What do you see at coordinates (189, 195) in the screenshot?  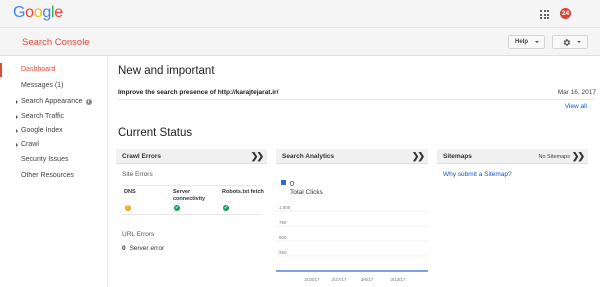 I see `site-errors-column: Server connectivity` at bounding box center [189, 195].